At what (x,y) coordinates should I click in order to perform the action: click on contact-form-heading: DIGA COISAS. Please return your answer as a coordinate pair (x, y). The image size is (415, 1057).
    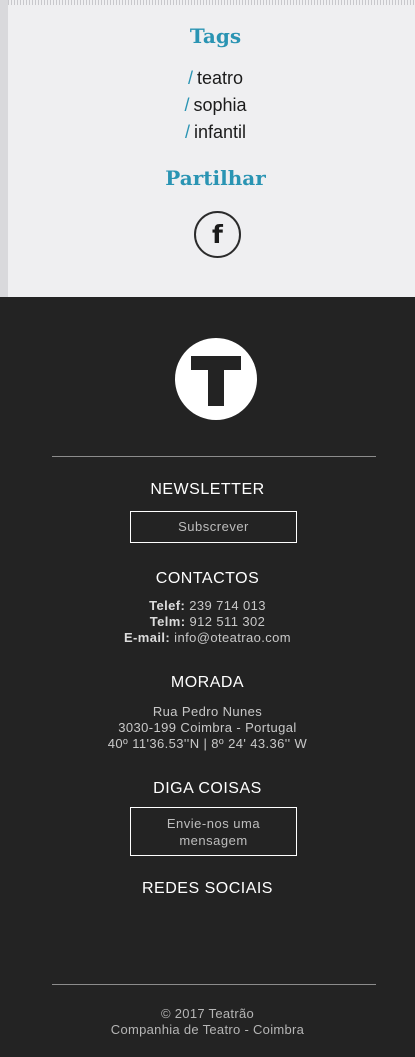
    Looking at the image, I should click on (207, 788).